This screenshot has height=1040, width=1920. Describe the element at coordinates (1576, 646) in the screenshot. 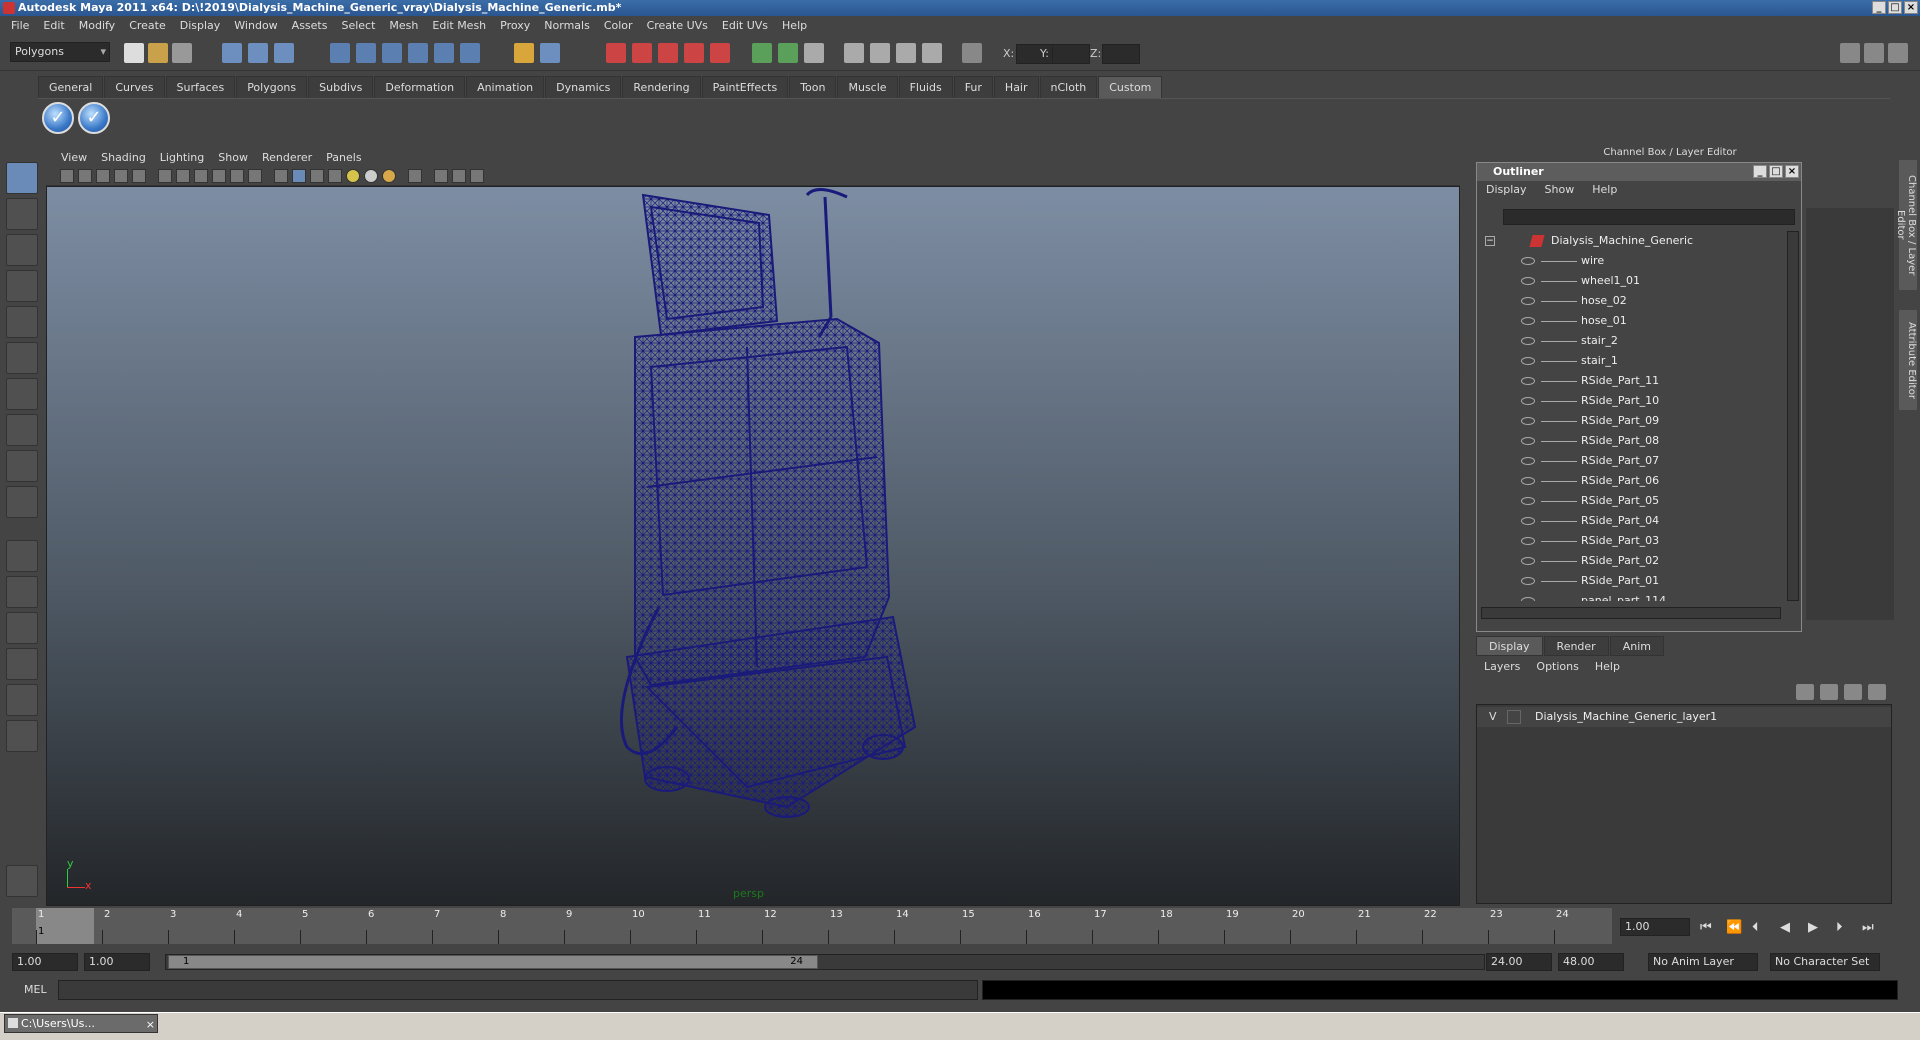

I see `layer-tab-render: Render` at that location.